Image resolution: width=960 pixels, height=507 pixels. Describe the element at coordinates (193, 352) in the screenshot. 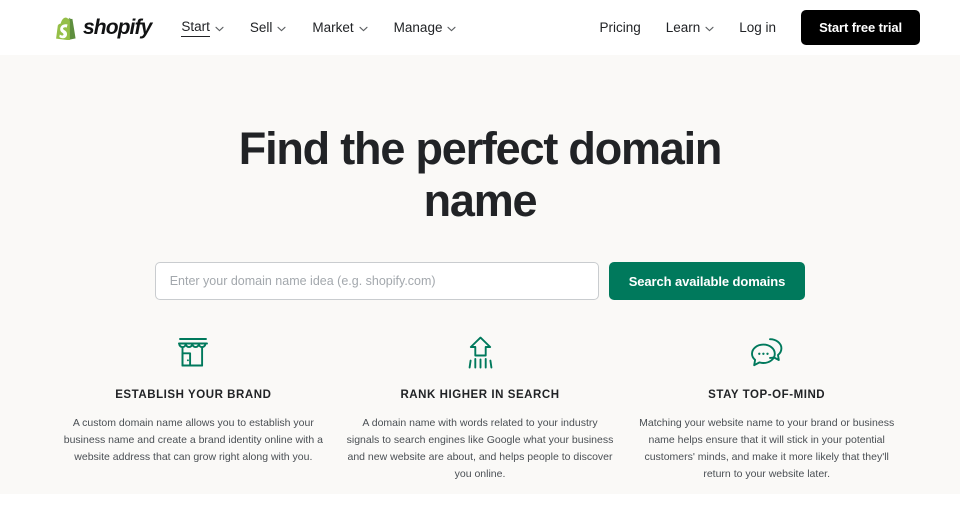

I see `storefront-icon` at that location.